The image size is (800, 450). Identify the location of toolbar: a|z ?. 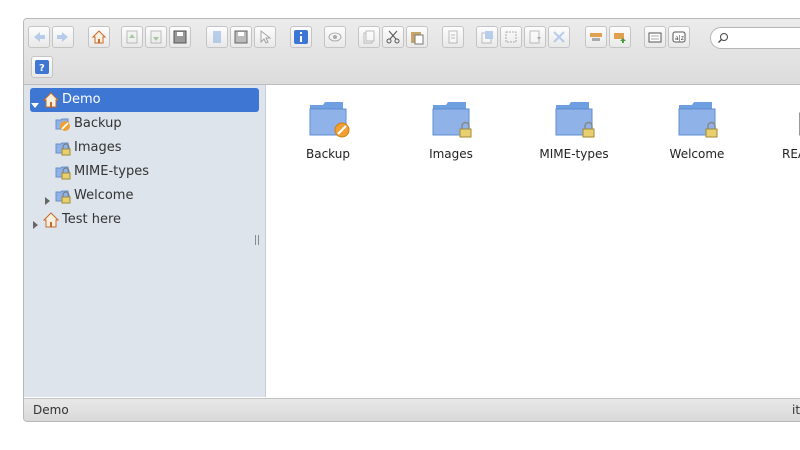
(412, 52).